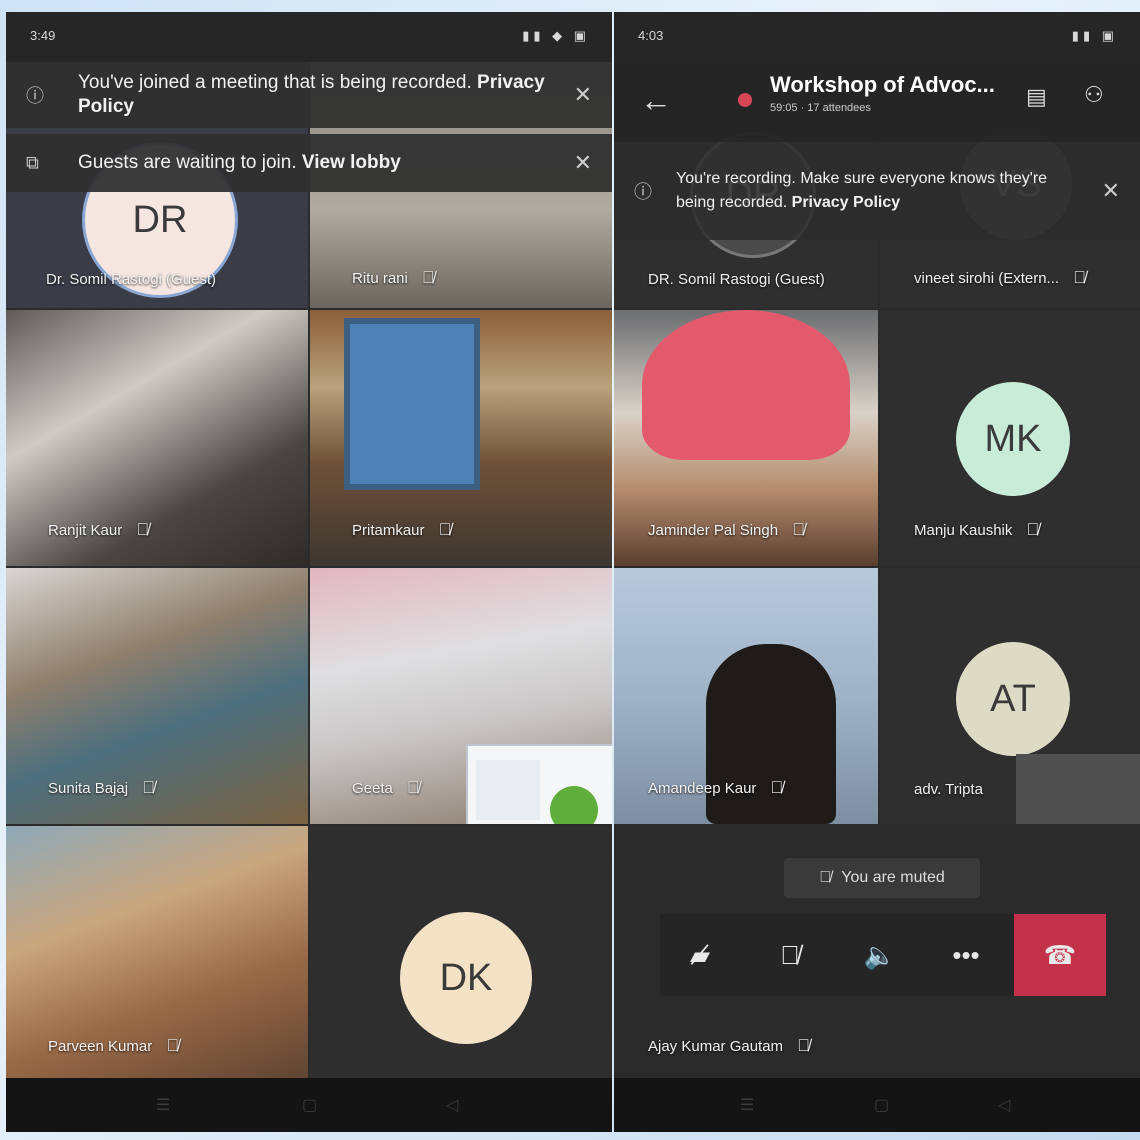 The image size is (1140, 1140). I want to click on status-bar: 3:49 ▮▮ ◆ ▣, so click(309, 37).